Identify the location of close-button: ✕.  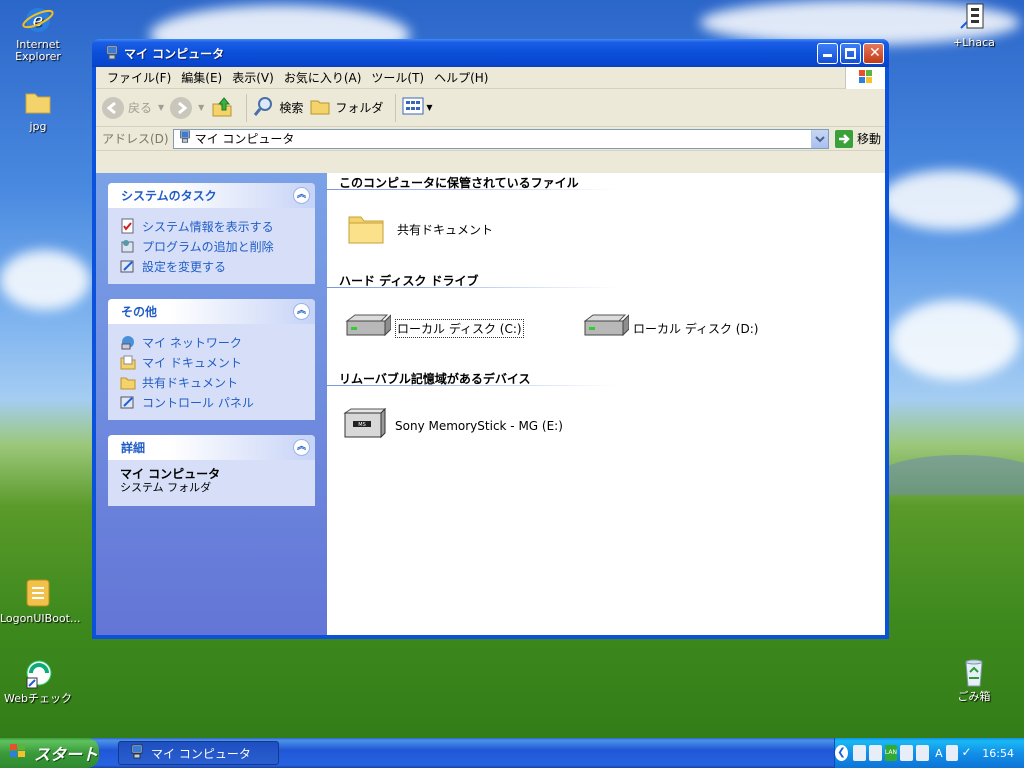
(873, 53).